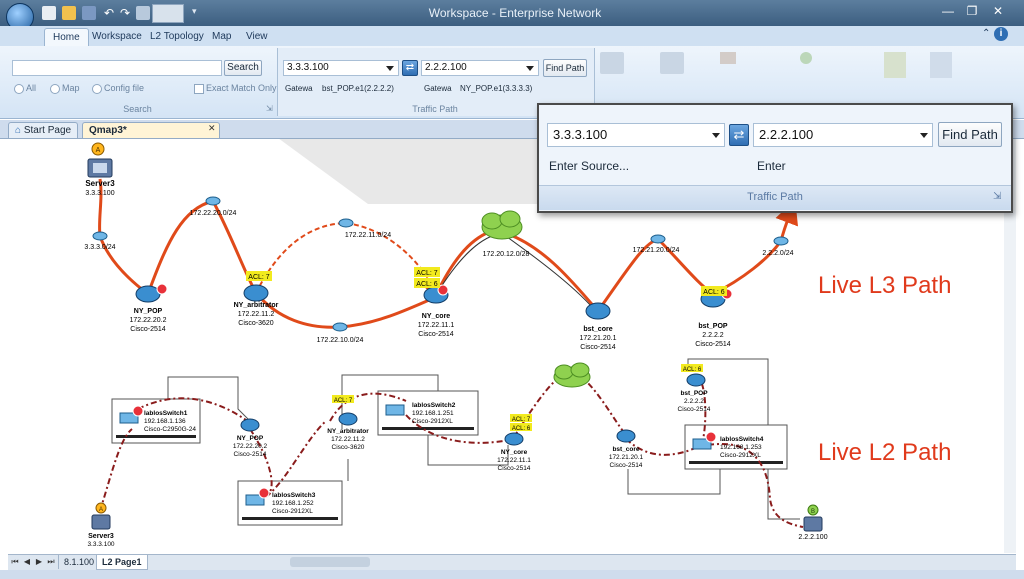 Image resolution: width=1024 pixels, height=579 pixels. What do you see at coordinates (125, 13) in the screenshot?
I see `redo-icon: ↷` at bounding box center [125, 13].